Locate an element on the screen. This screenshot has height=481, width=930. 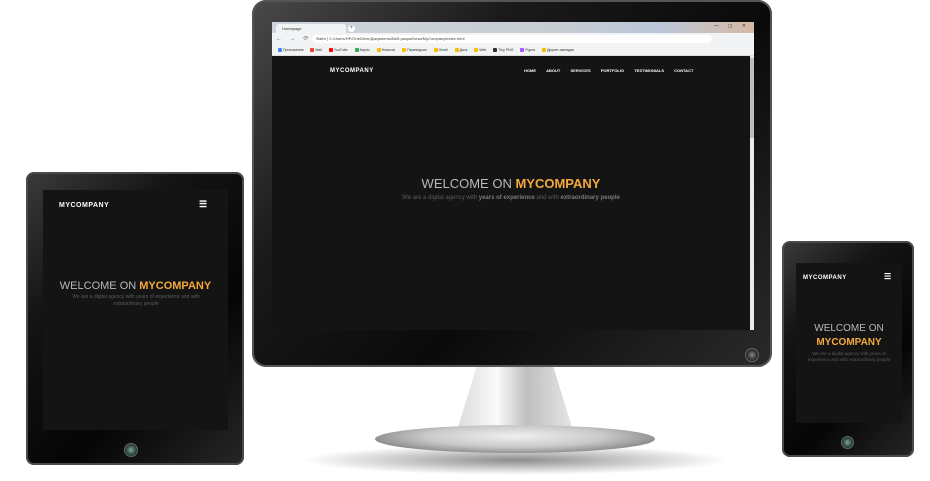
scrollbar-thumb is located at coordinates (752, 98).